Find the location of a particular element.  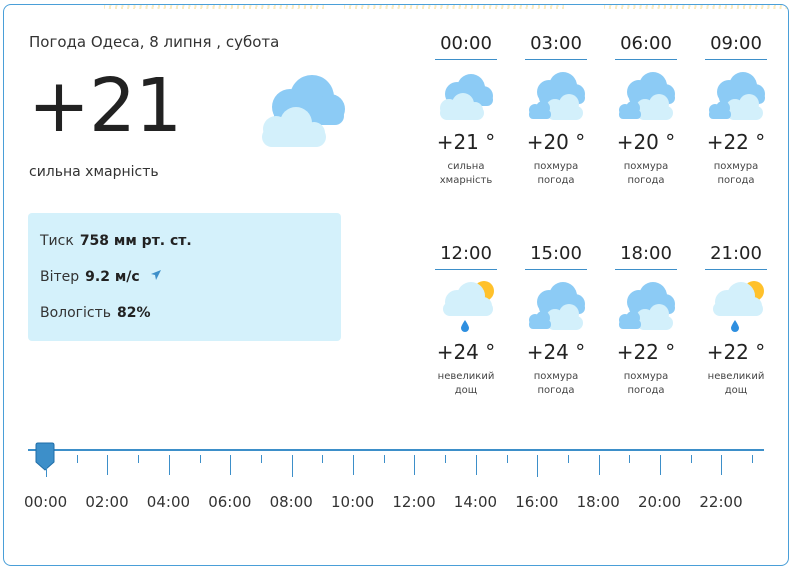

timeline-label: 18:00 is located at coordinates (598, 502).